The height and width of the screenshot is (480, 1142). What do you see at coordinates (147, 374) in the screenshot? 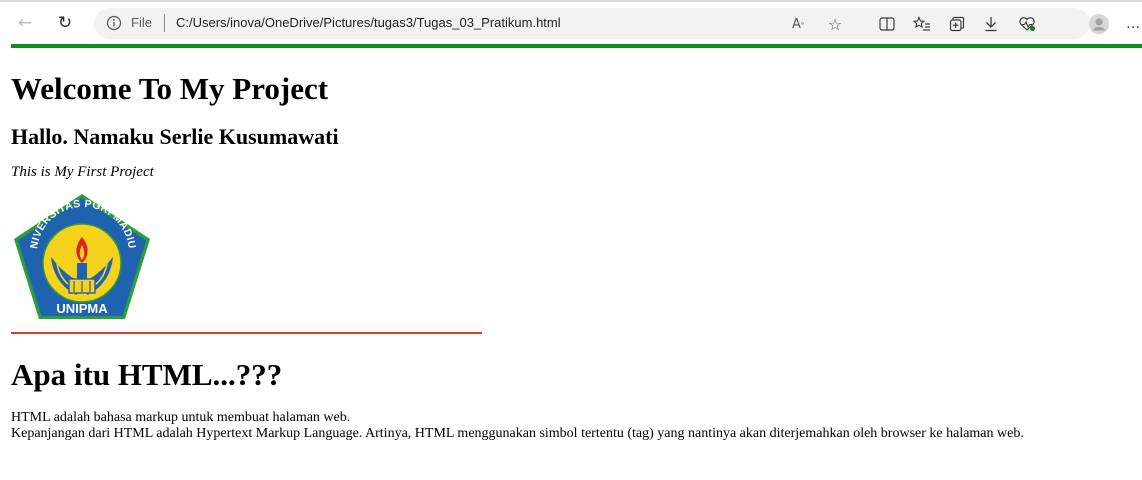
I see `section-heading: Apa itu HTML...???` at bounding box center [147, 374].